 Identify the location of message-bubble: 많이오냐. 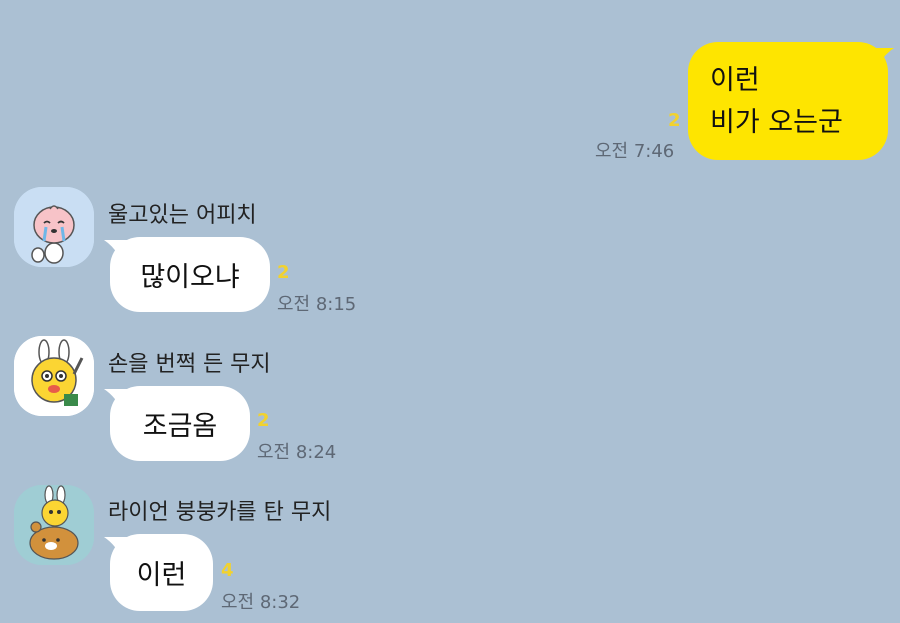
(190, 274).